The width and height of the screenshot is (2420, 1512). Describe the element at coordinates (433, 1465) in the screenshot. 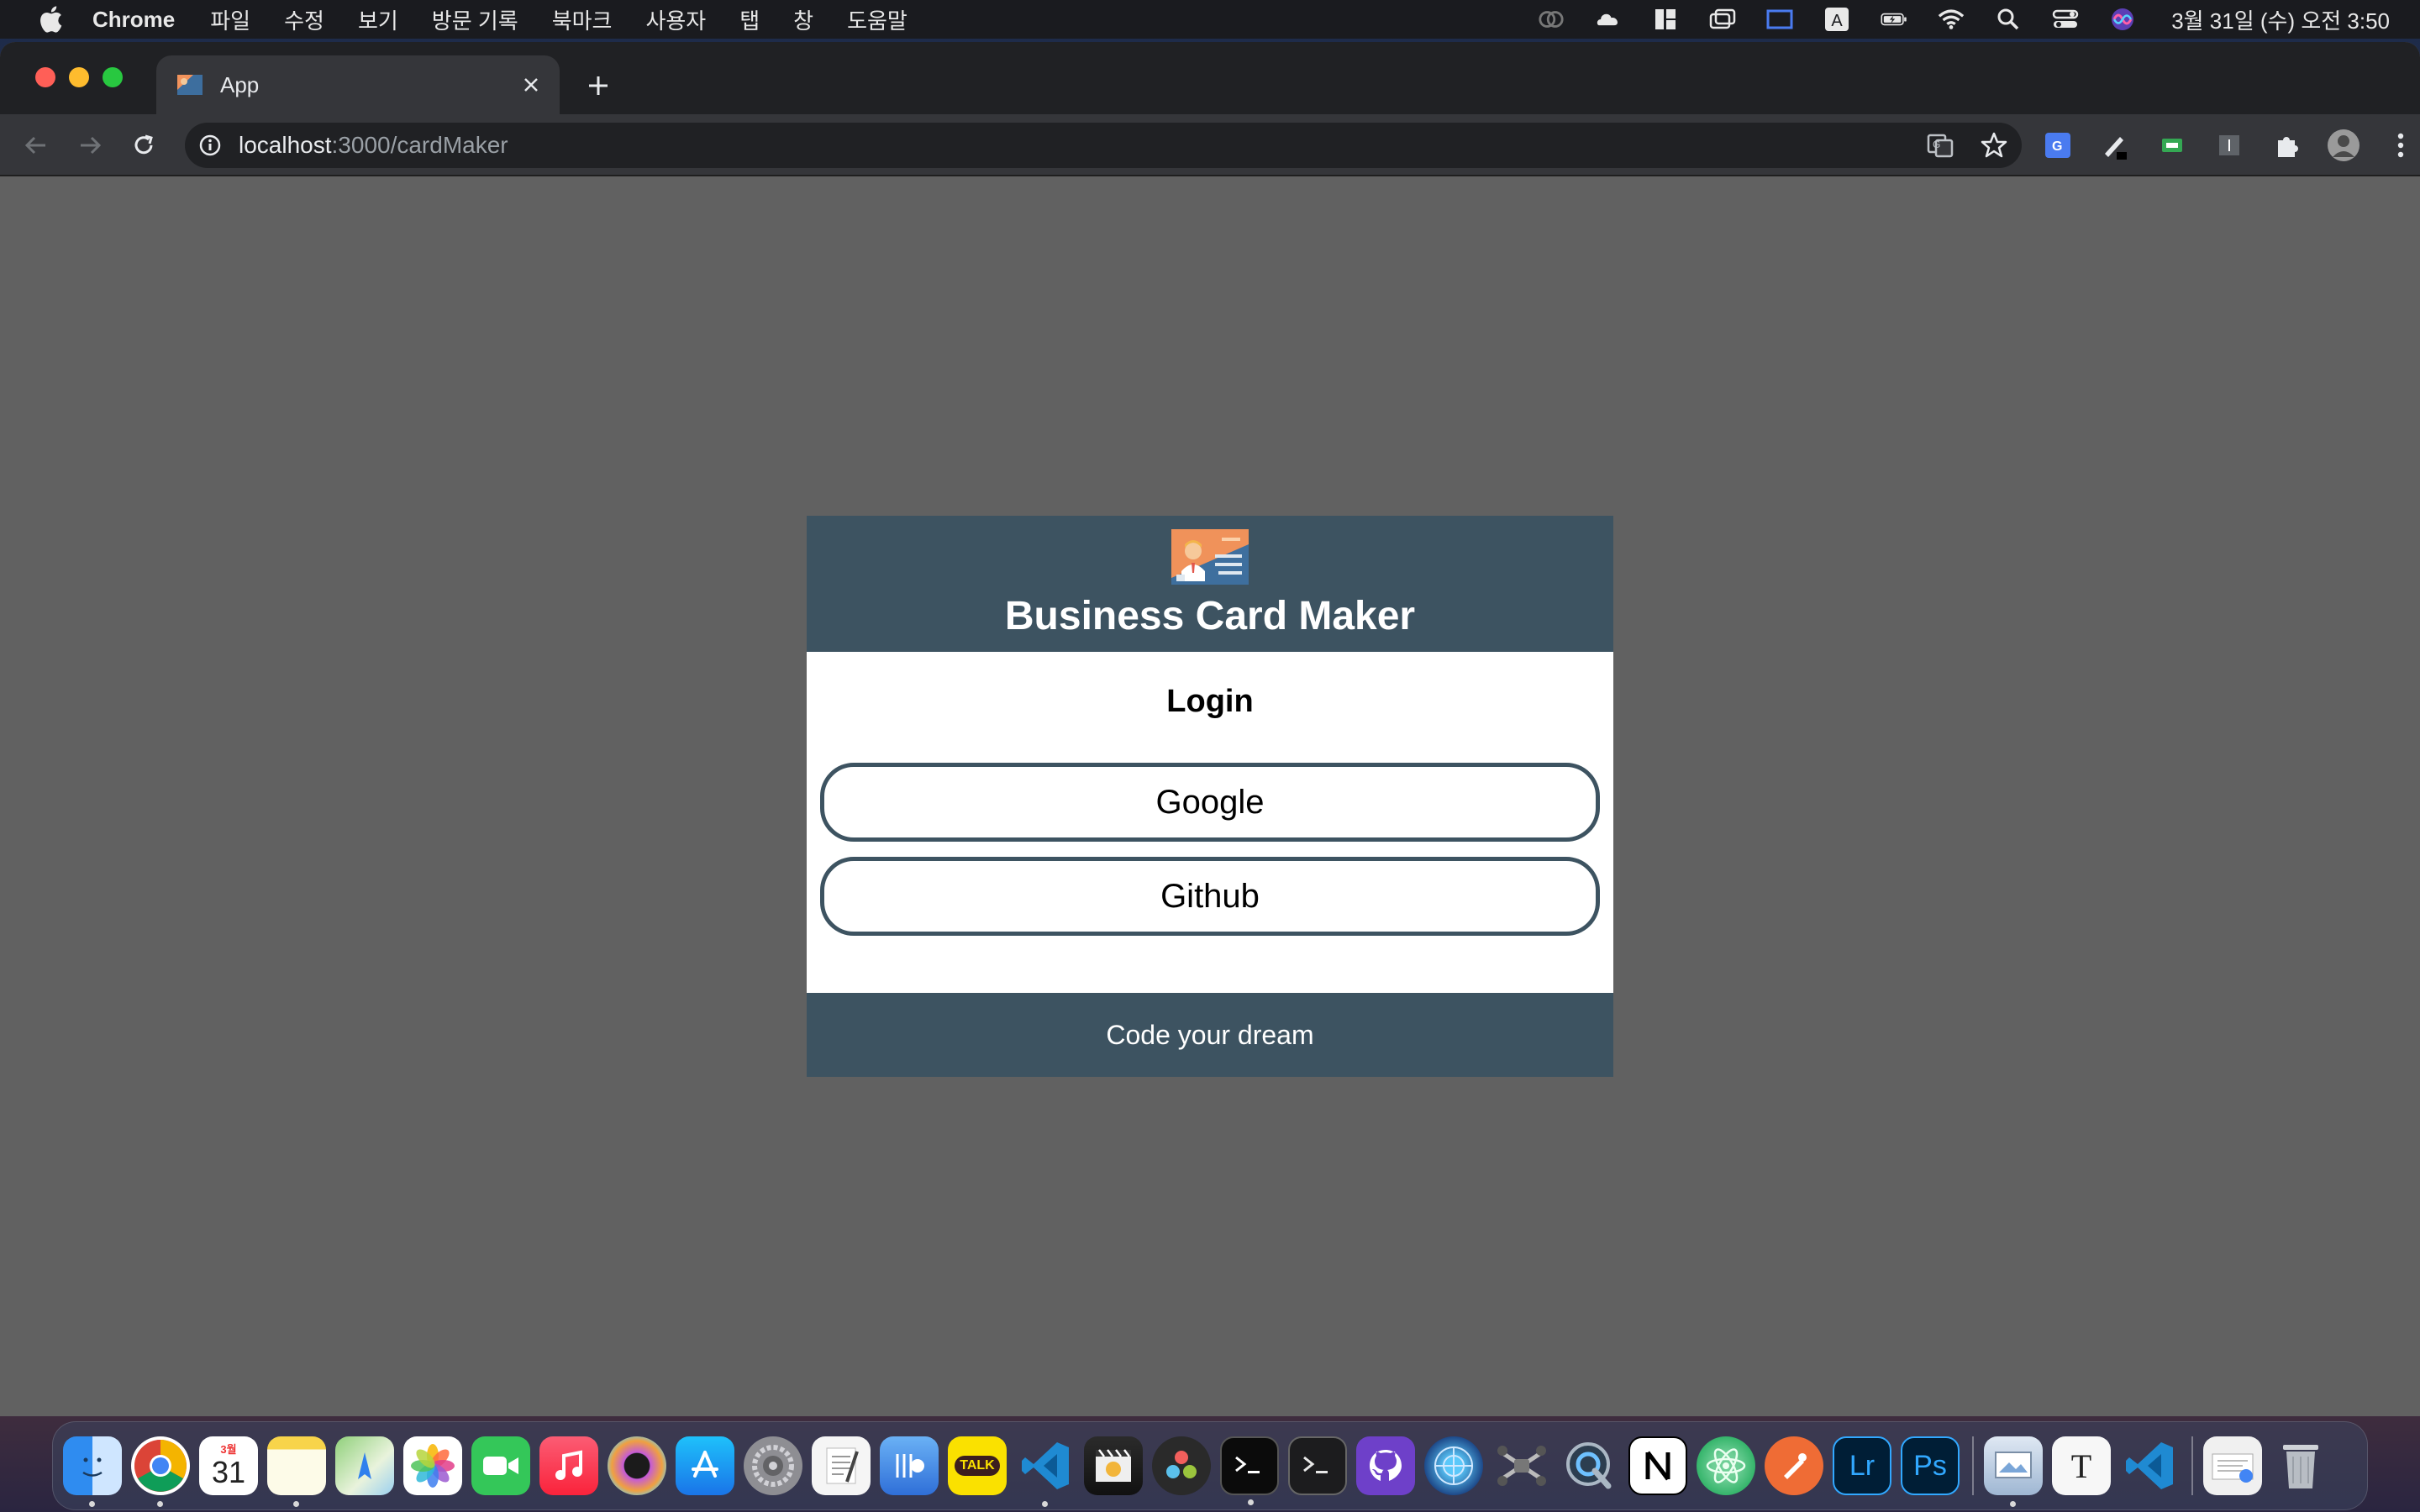

I see `photos-dock-icon` at that location.